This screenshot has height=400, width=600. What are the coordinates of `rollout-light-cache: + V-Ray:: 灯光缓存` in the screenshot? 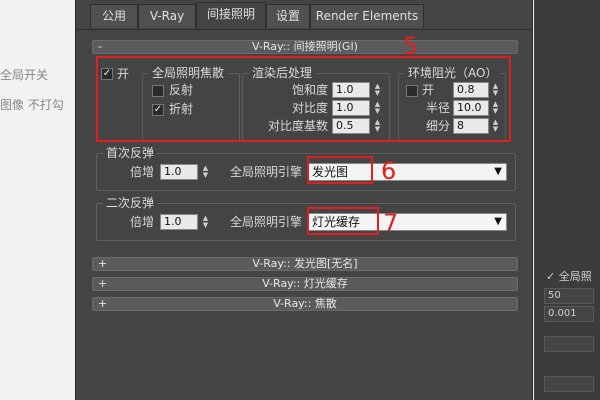 It's located at (305, 284).